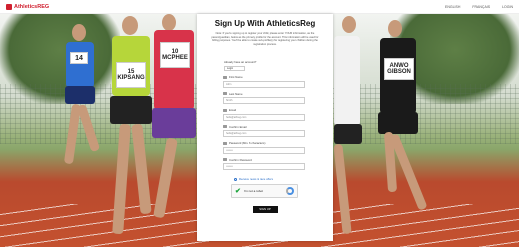 This screenshot has height=247, width=519. Describe the element at coordinates (131, 75) in the screenshot. I see `runner-bib: 15 KIPSANG` at that location.